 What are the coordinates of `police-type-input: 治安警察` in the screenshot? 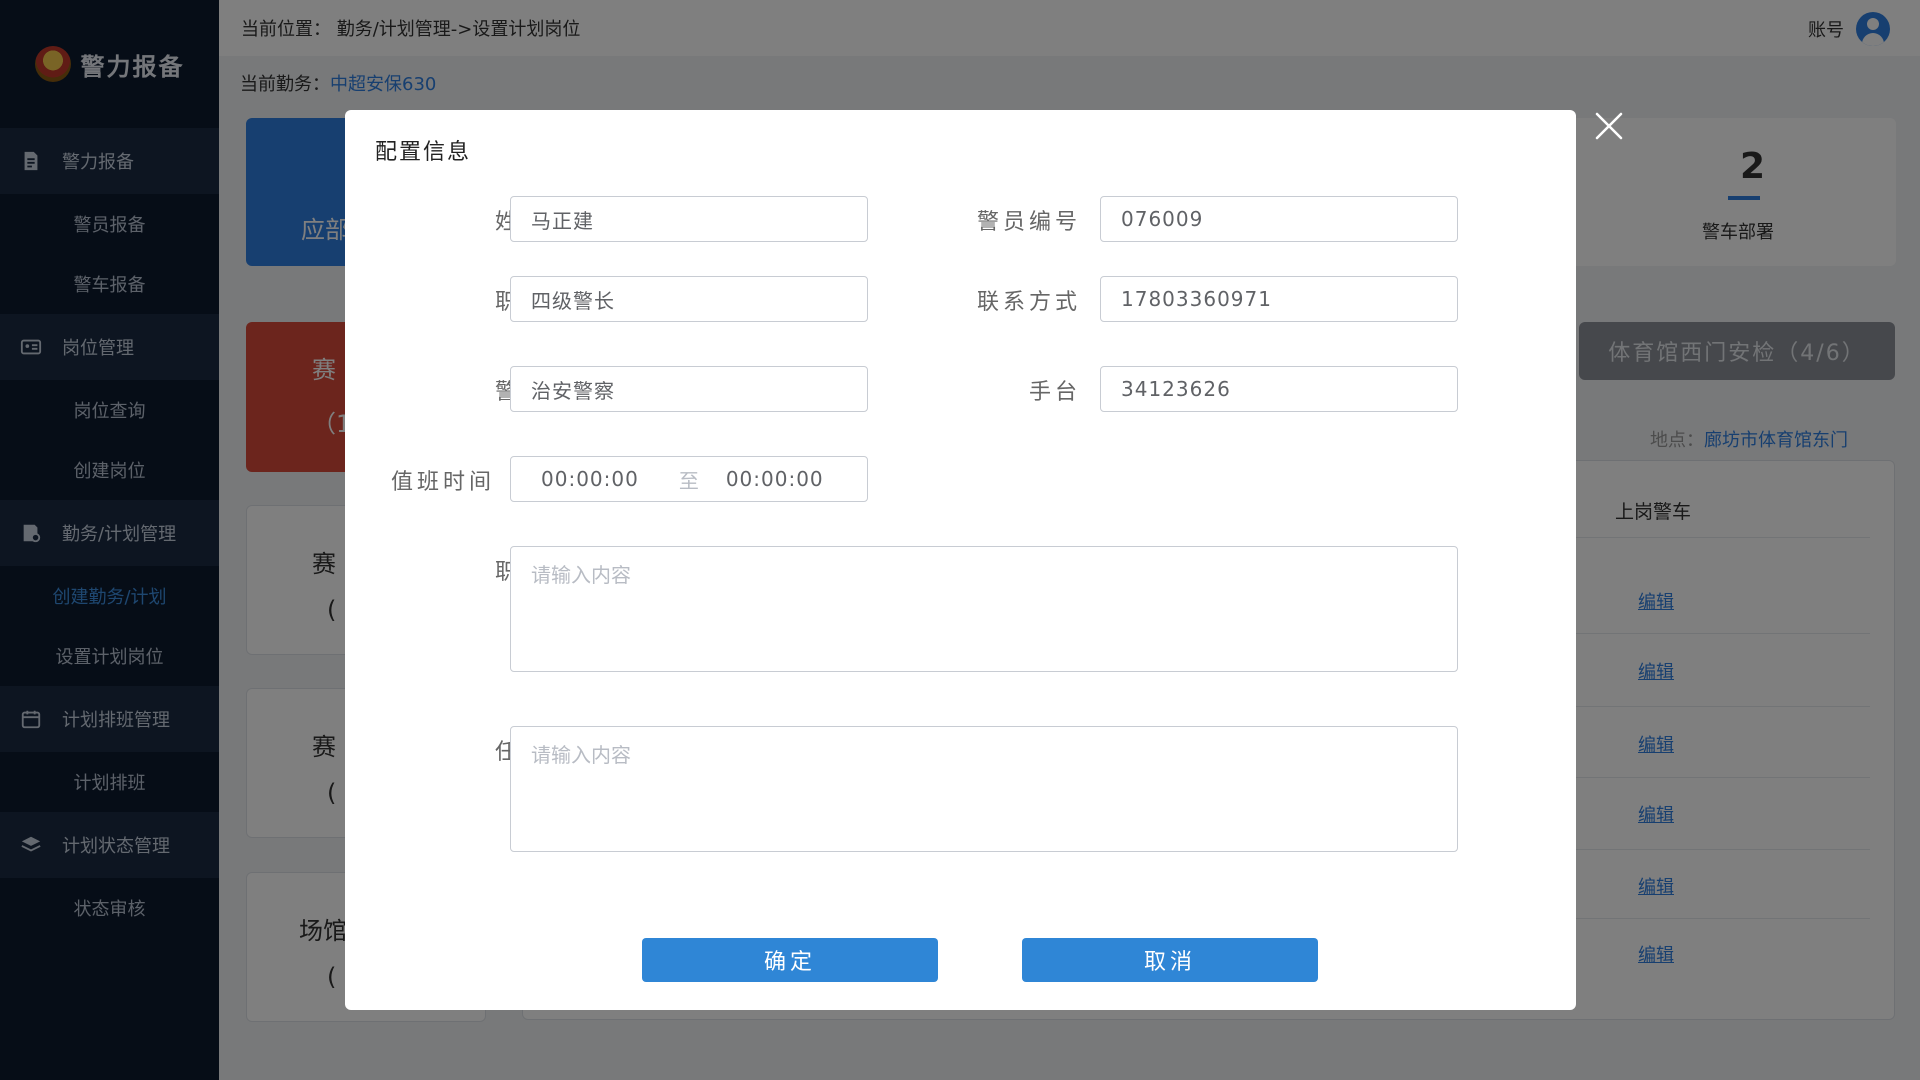 It's located at (689, 389).